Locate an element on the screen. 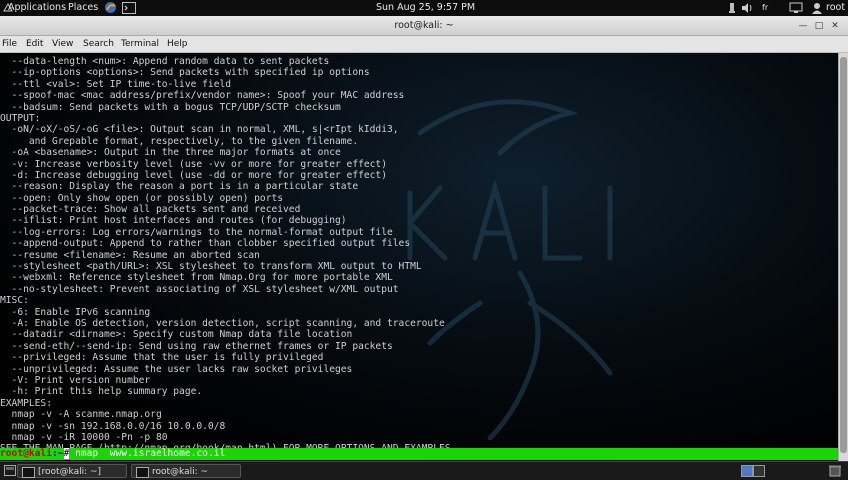 This screenshot has height=480, width=848. taskbar-item-terminal-2: root@kali: ~ is located at coordinates (186, 471).